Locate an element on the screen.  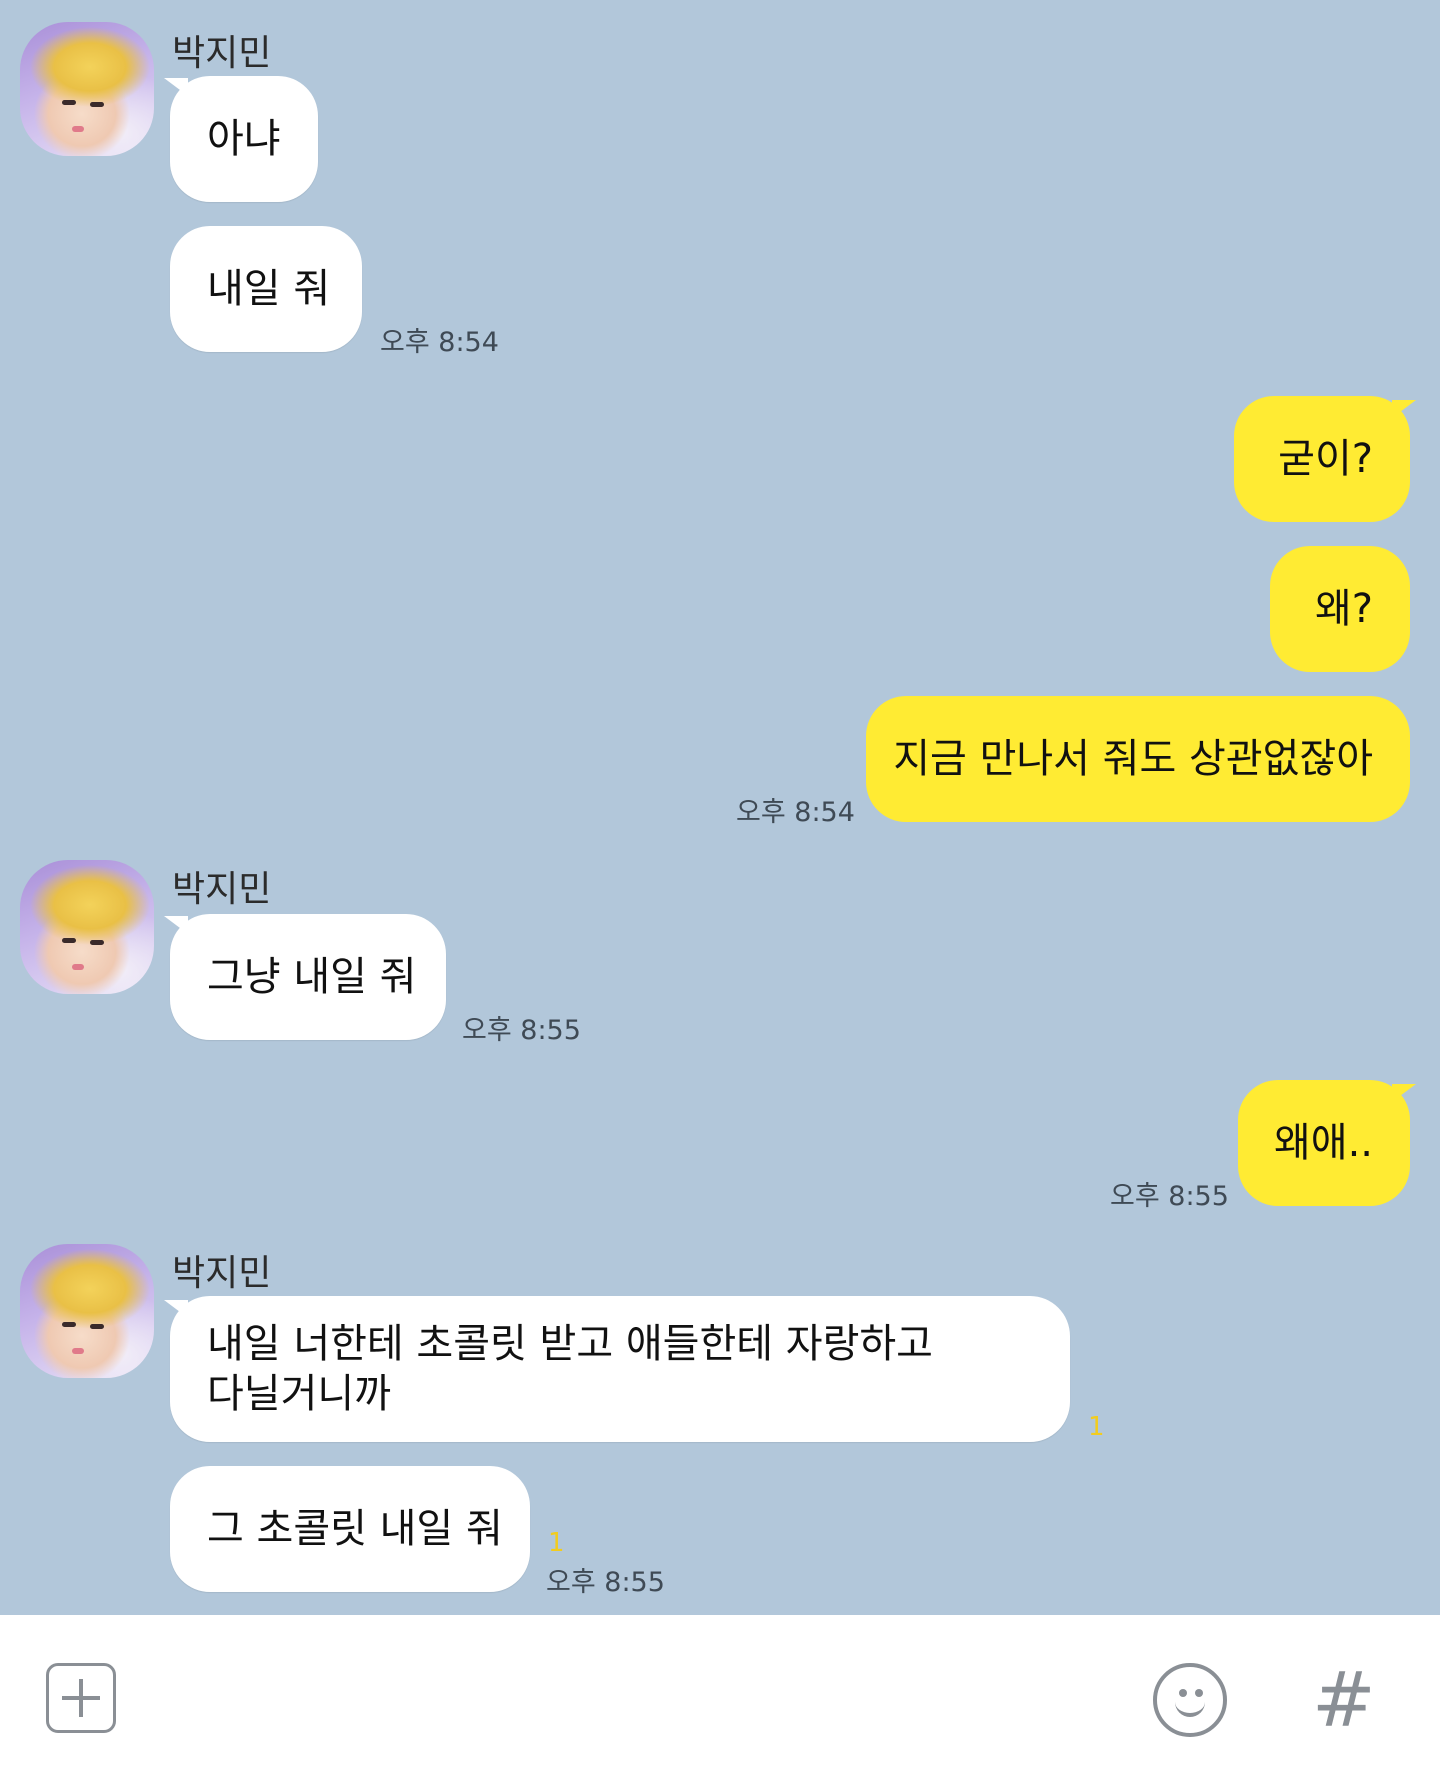
my-message-bubble: 지금 만나서 줘도 상관없잖아 is located at coordinates (1138, 759).